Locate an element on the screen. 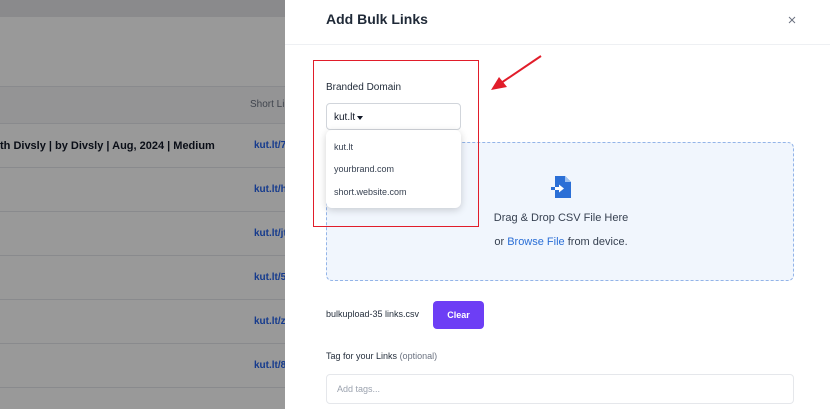 The image size is (830, 409). browse-suffix: from device. is located at coordinates (597, 242).